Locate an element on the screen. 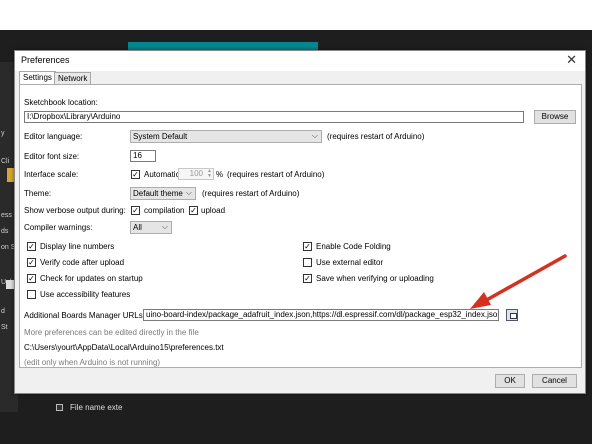  annotation-arrow is located at coordinates (518, 281).